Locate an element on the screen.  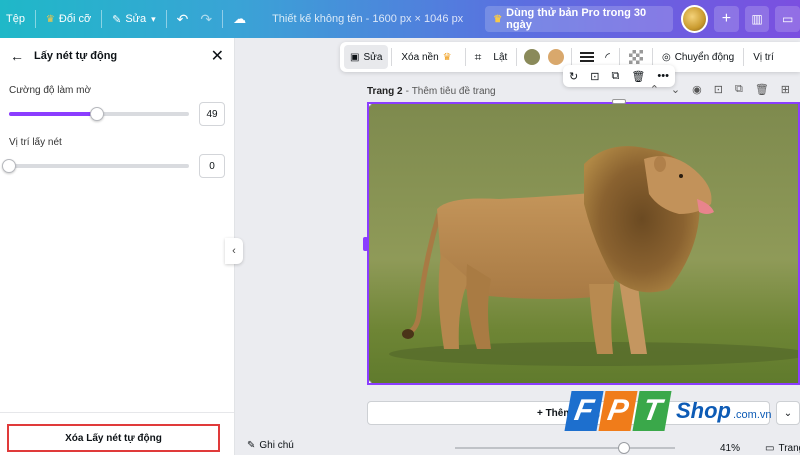
back-arrow-icon: ← is located at coordinates (17, 56).